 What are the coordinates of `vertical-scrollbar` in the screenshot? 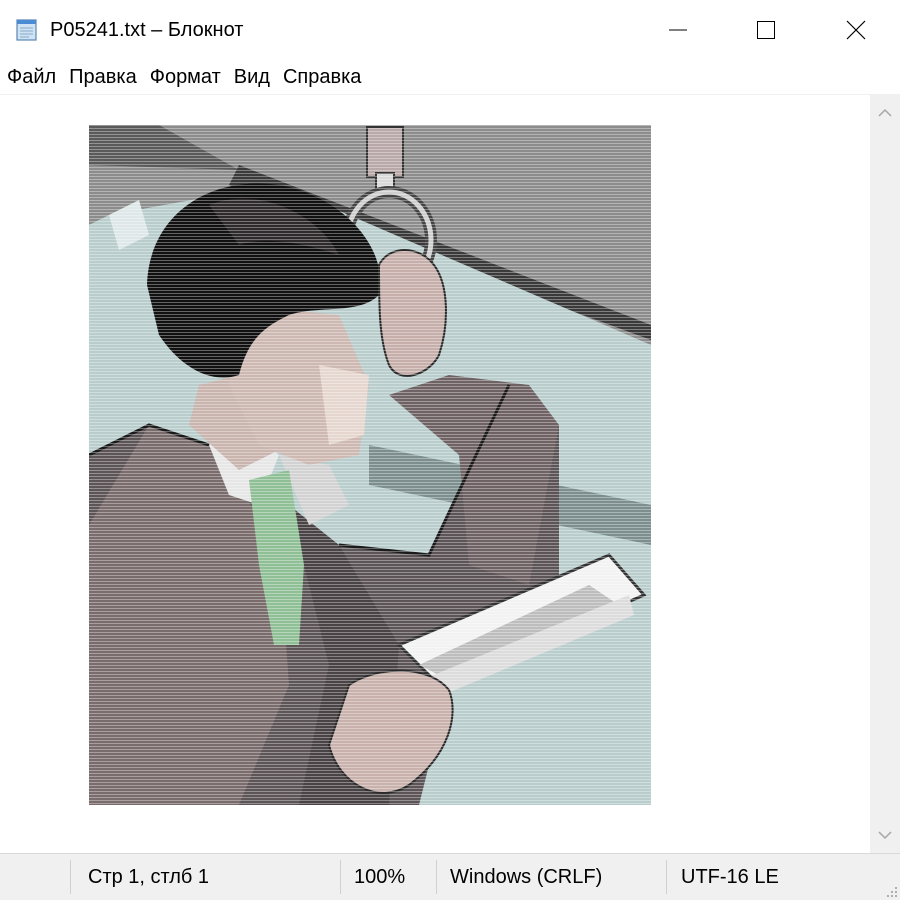 It's located at (885, 474).